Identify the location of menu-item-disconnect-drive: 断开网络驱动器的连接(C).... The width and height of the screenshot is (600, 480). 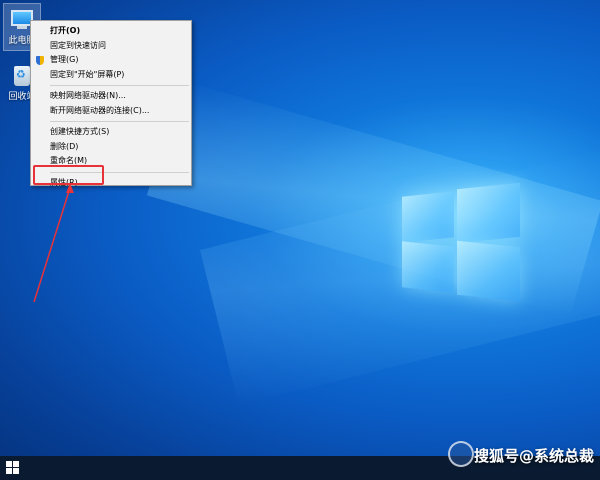
(111, 111).